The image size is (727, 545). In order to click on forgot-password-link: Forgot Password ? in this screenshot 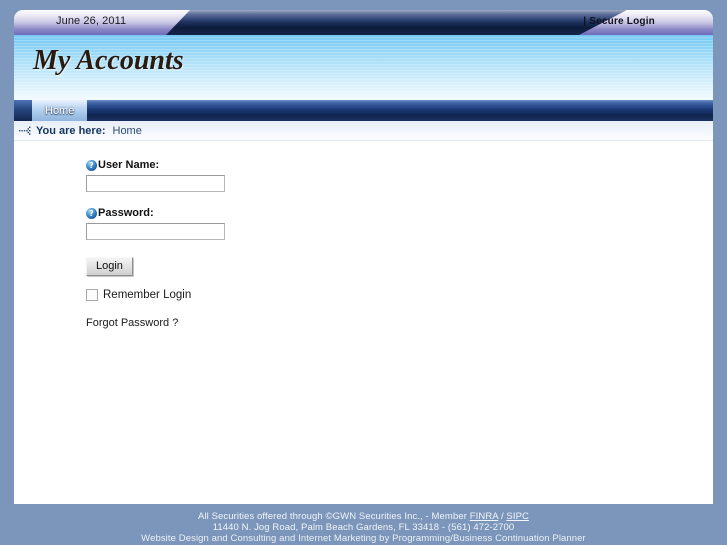, I will do `click(132, 323)`.